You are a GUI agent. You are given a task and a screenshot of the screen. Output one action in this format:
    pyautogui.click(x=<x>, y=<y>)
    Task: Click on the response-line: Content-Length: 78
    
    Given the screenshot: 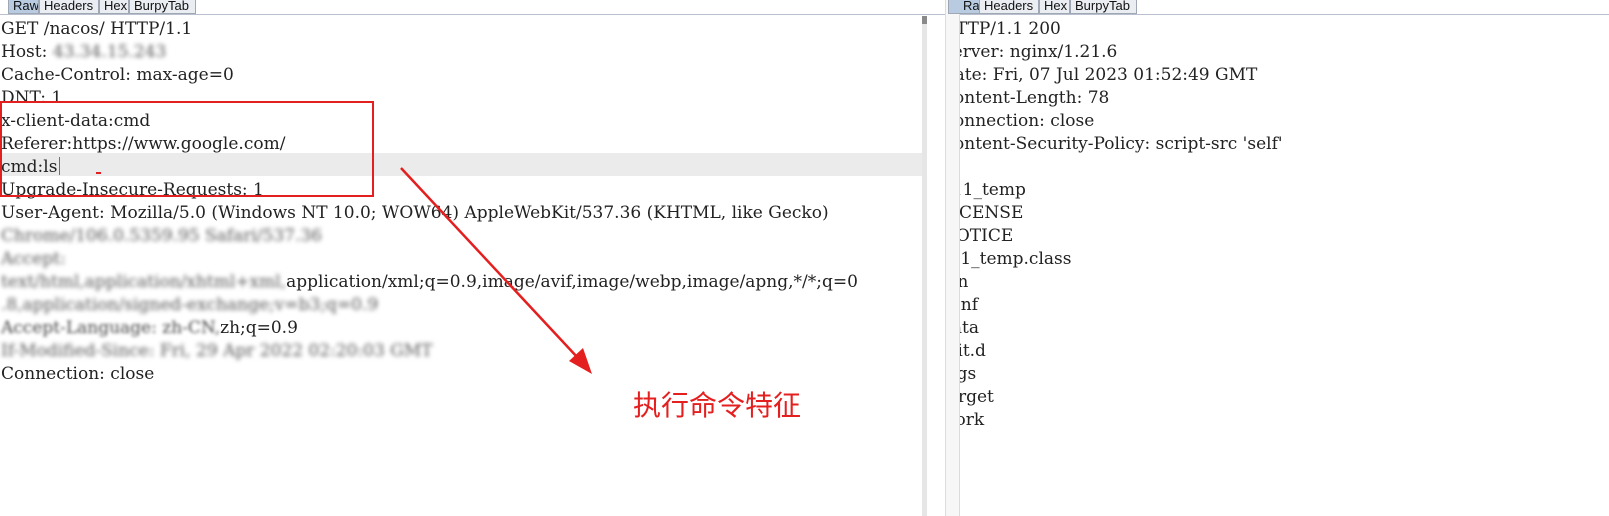 What is the action you would take?
    pyautogui.click(x=1034, y=99)
    